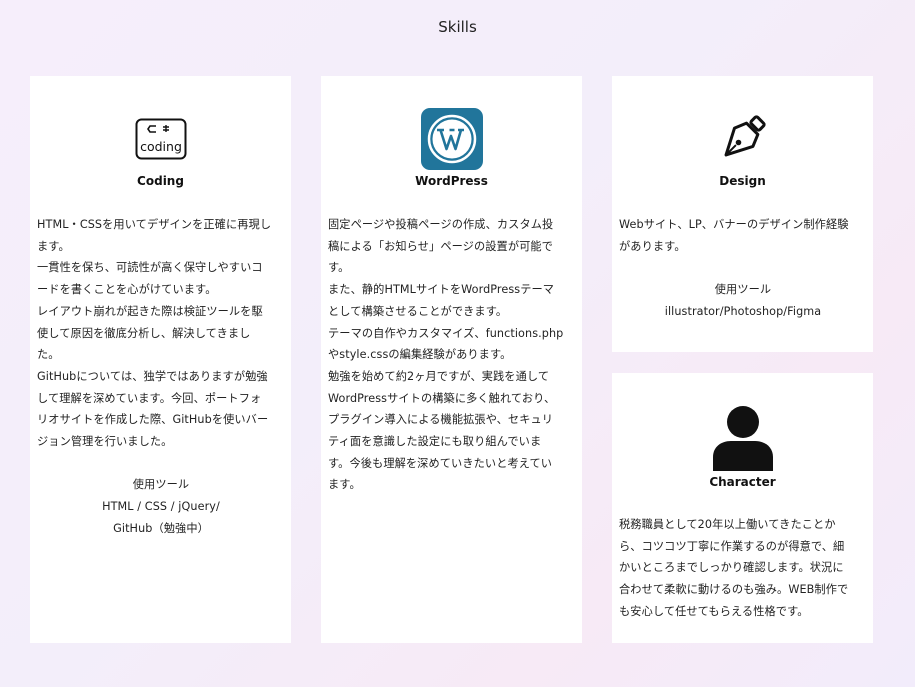 This screenshot has width=915, height=687. I want to click on wordpress-icon, so click(451, 139).